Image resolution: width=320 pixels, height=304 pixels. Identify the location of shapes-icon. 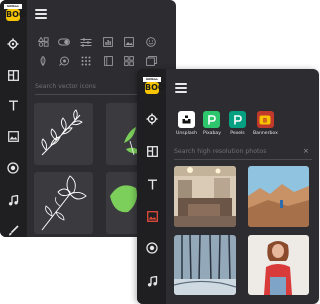
(43, 42).